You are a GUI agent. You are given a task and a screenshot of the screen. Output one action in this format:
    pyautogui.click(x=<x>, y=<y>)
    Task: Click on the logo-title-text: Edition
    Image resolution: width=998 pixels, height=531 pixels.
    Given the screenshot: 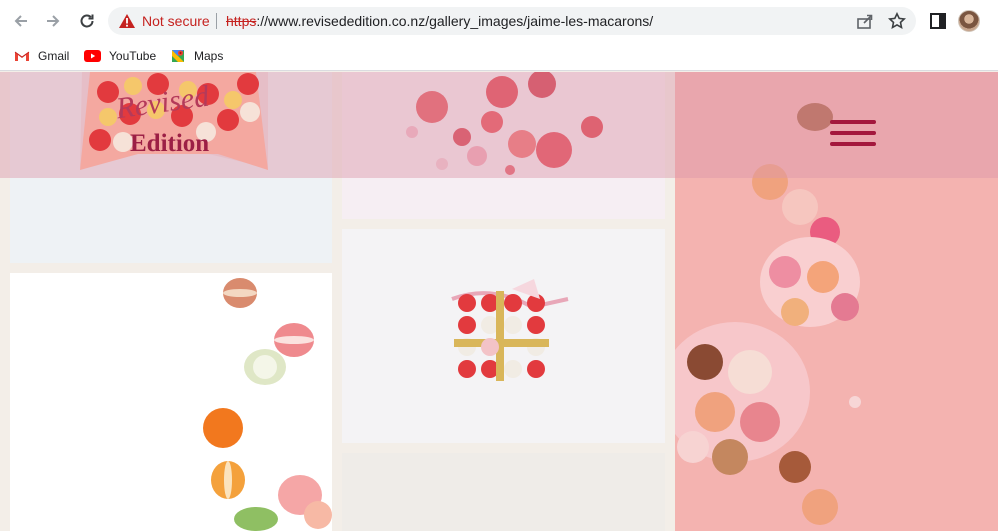 What is the action you would take?
    pyautogui.click(x=170, y=143)
    